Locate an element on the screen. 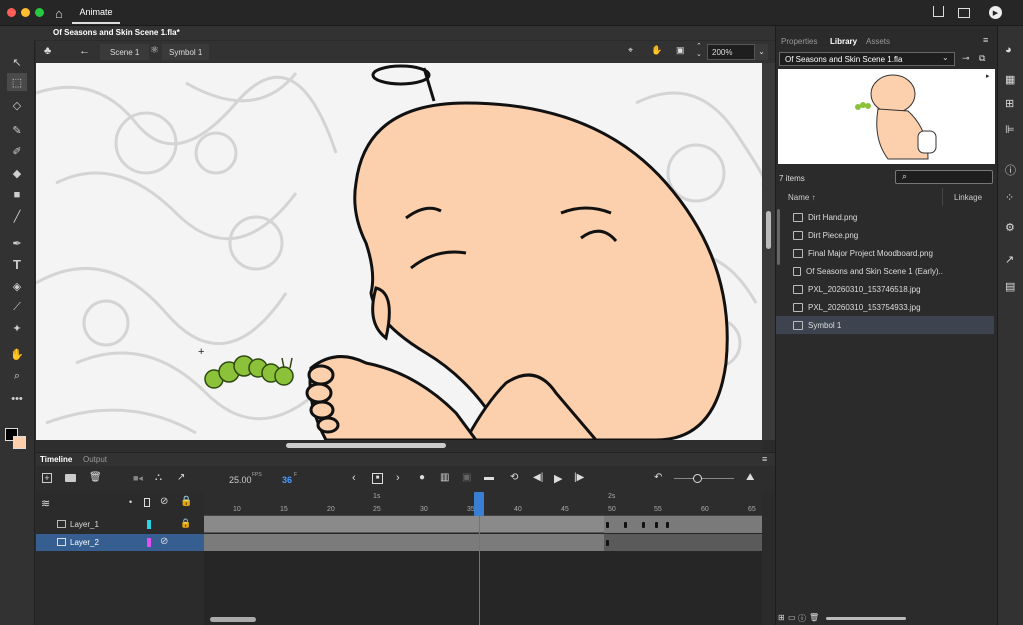  step-forward-icon: |▶ is located at coordinates (579, 477).